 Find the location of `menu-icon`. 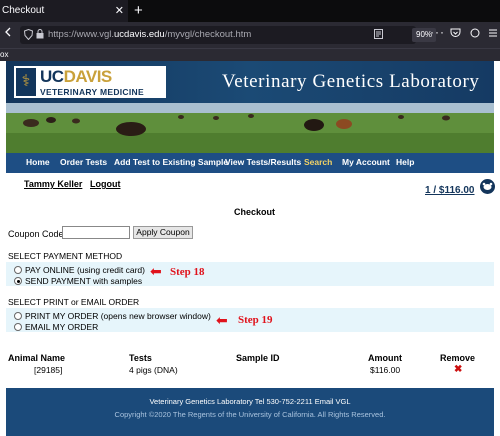

menu-icon is located at coordinates (493, 34).